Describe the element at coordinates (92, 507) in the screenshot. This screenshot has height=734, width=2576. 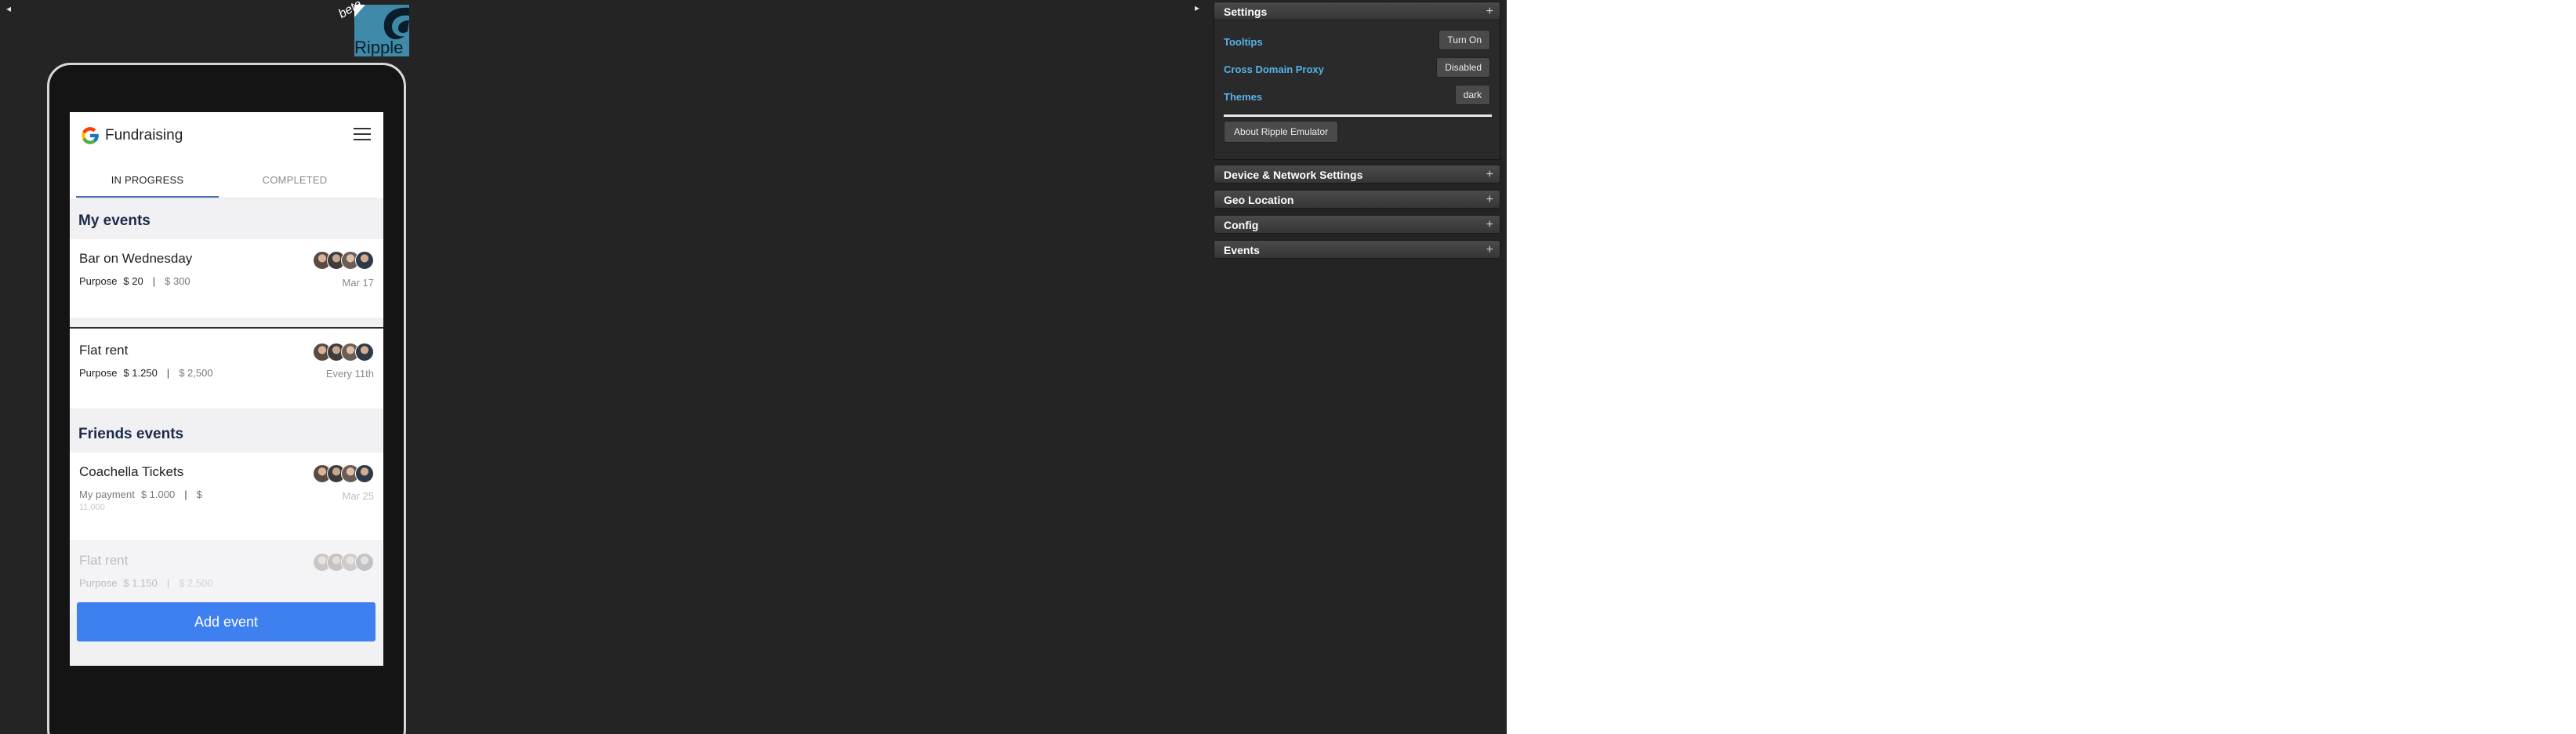
I see `event-goal-wrap: 11,000` at that location.